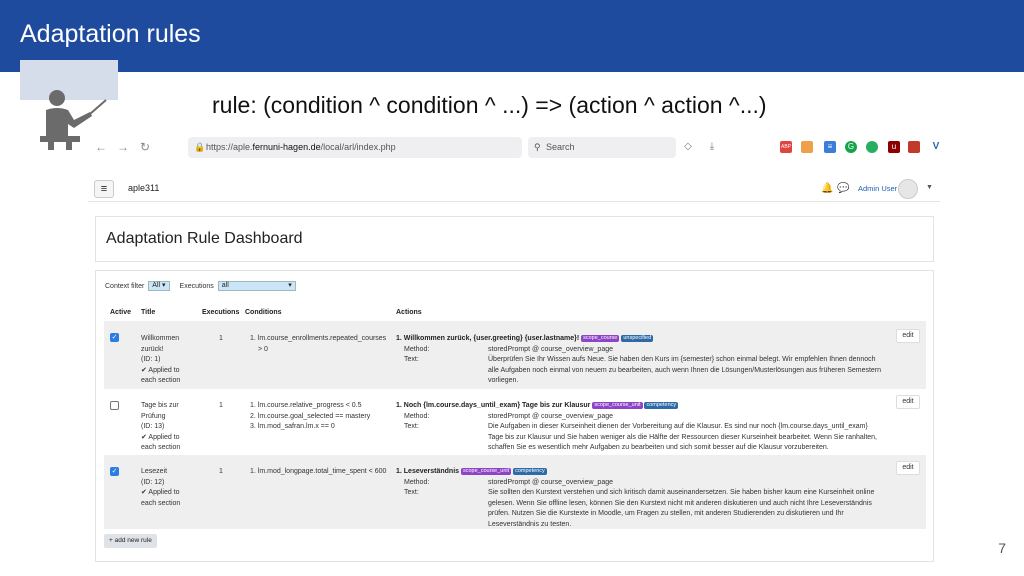 This screenshot has height=576, width=1024. I want to click on grammarly-icon: G, so click(851, 147).